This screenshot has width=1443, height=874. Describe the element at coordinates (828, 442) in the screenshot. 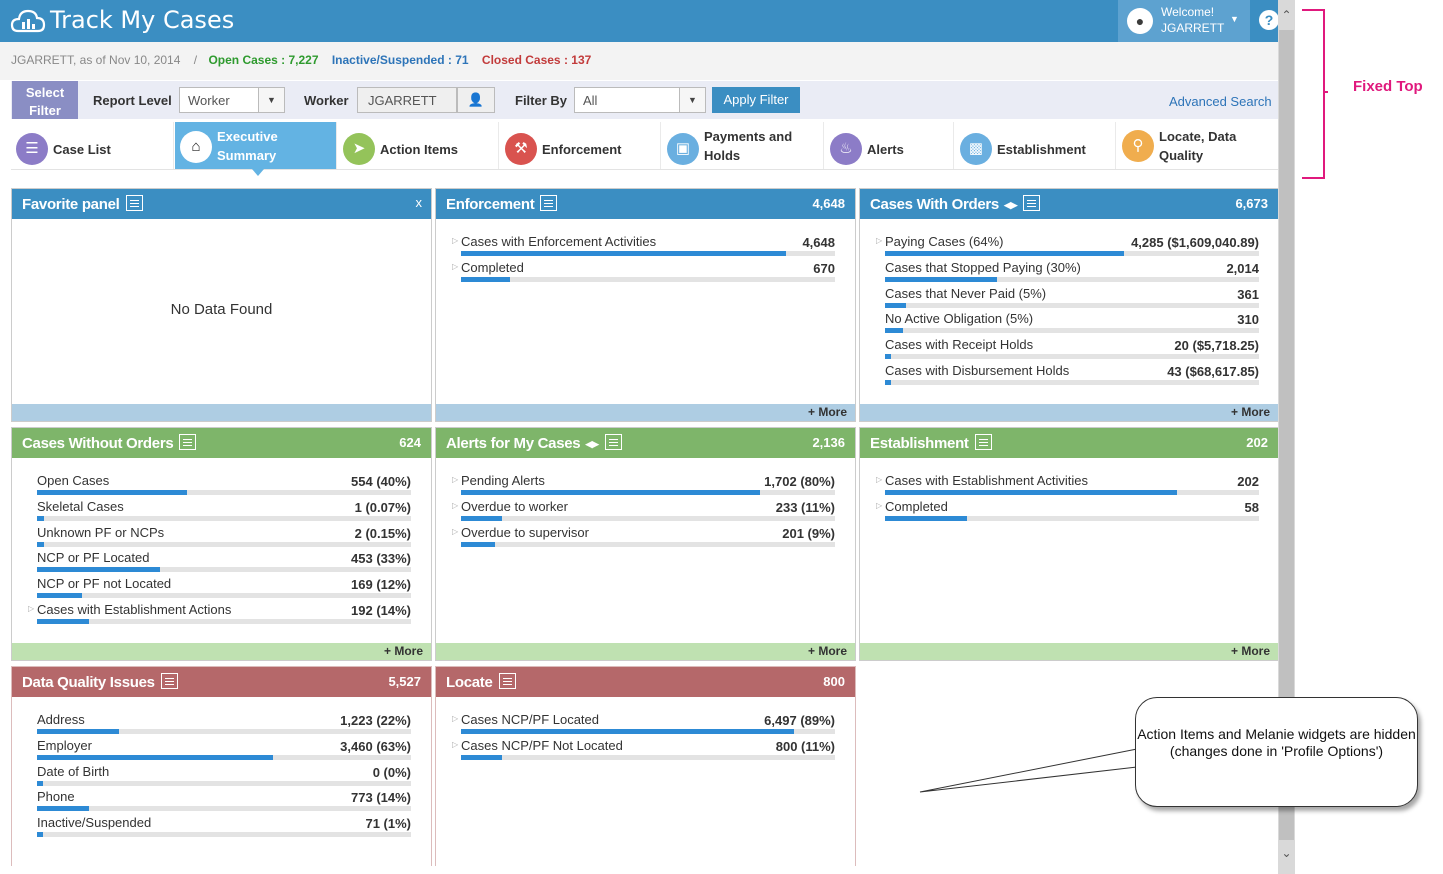

I see `panel-count: 2,136` at that location.